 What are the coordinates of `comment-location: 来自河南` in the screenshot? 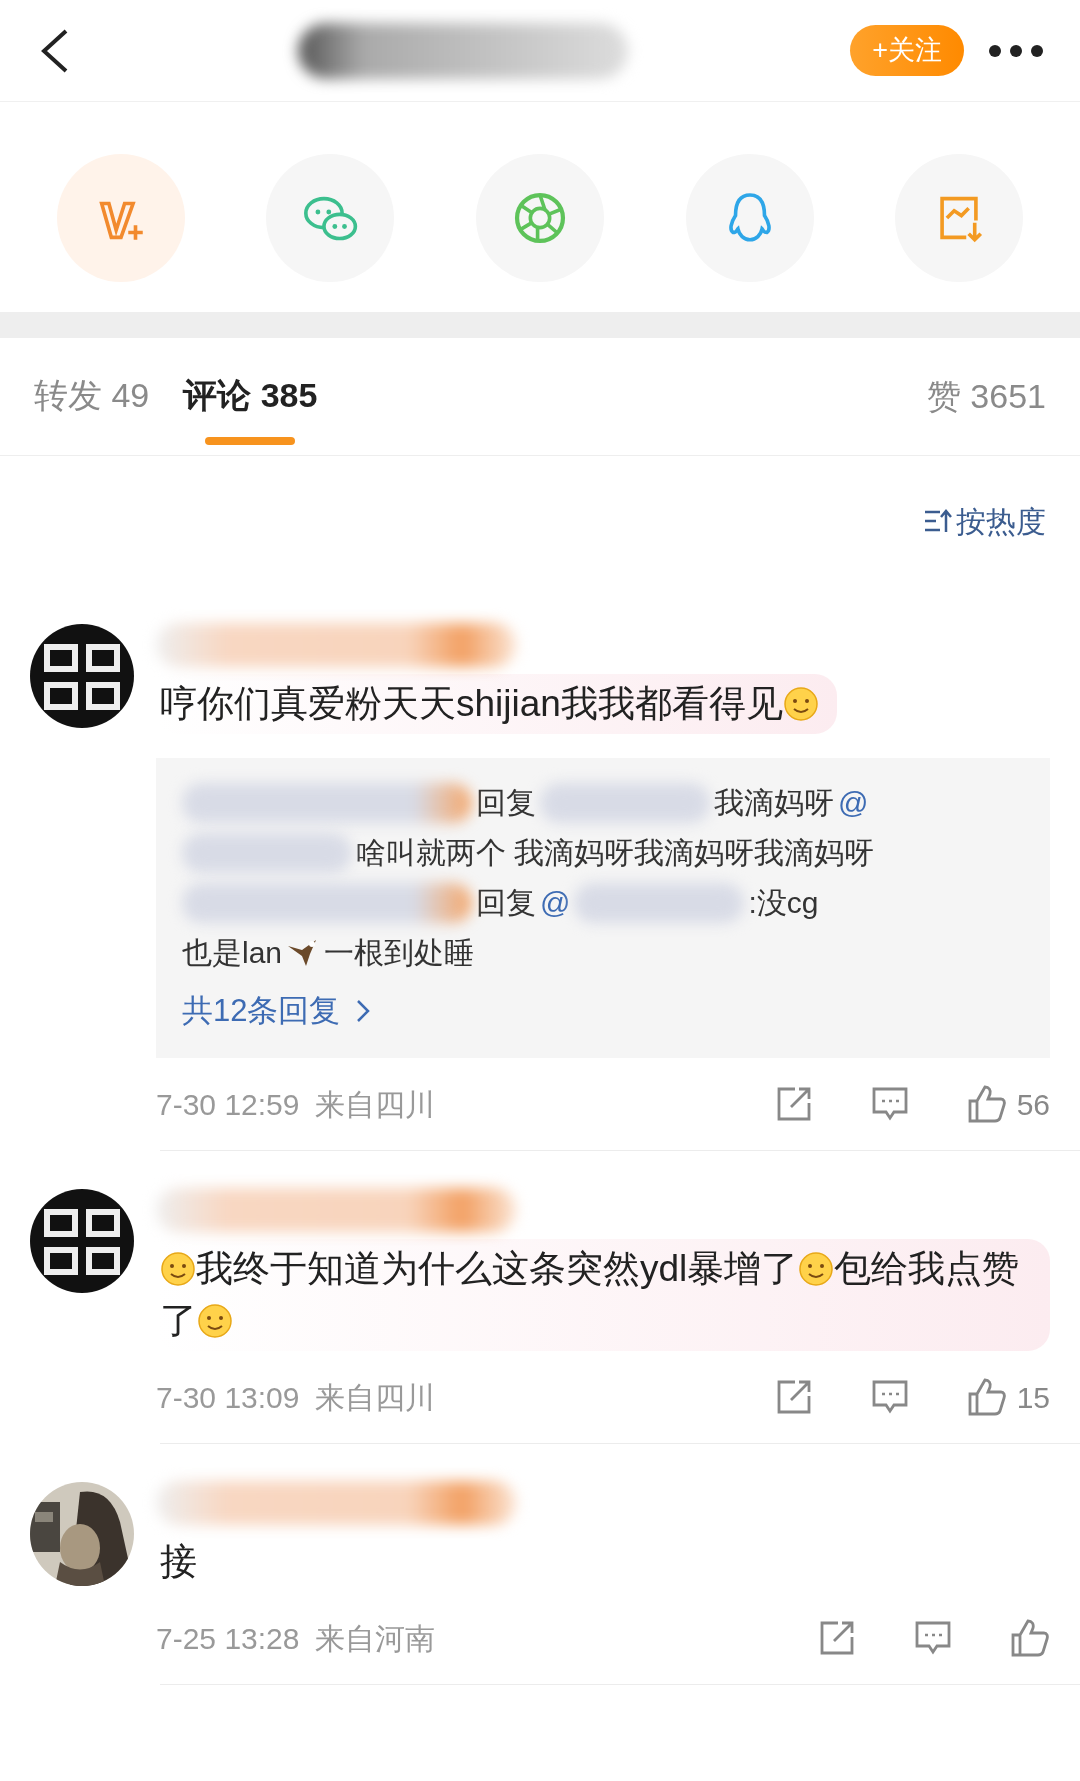 It's located at (375, 1638).